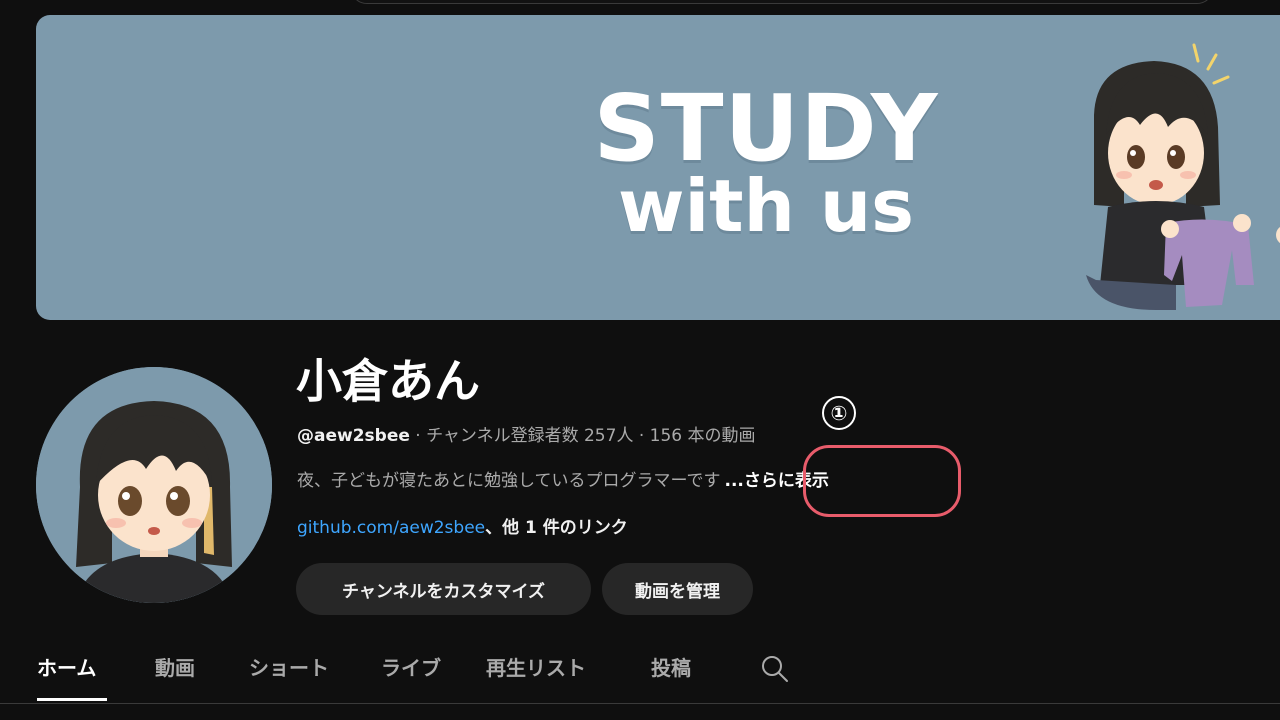 Image resolution: width=1280 pixels, height=720 pixels. Describe the element at coordinates (509, 481) in the screenshot. I see `description-text: 夜、子どもが寝たあとに勉強しているプログラマーです` at that location.